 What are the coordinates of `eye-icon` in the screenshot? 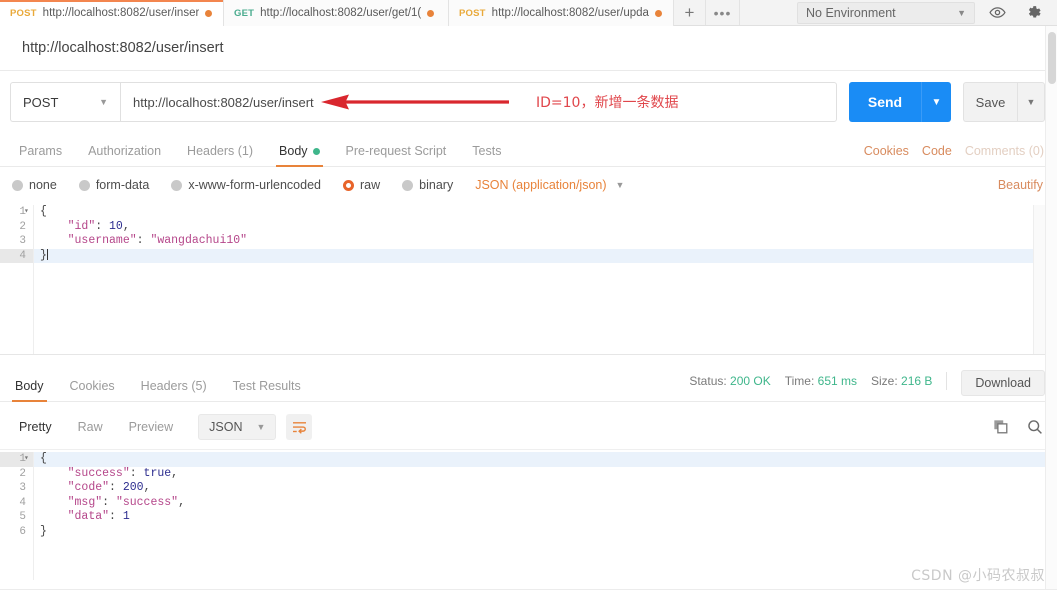 It's located at (997, 12).